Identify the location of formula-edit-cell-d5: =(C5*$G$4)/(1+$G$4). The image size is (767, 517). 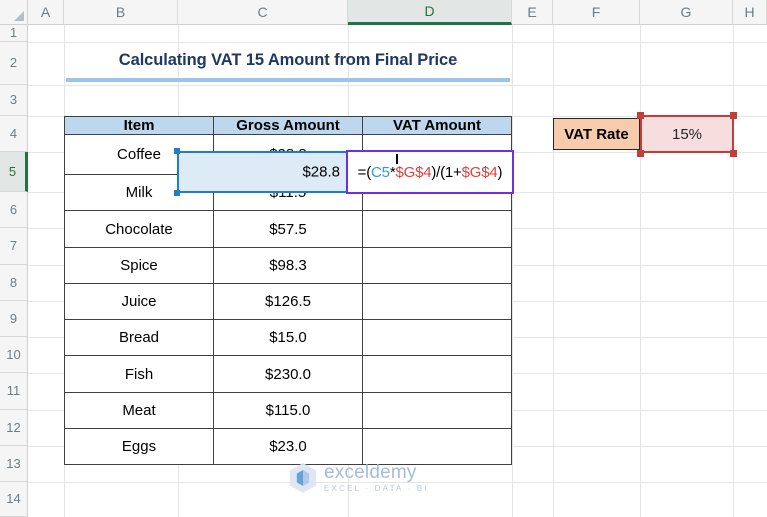
(430, 172).